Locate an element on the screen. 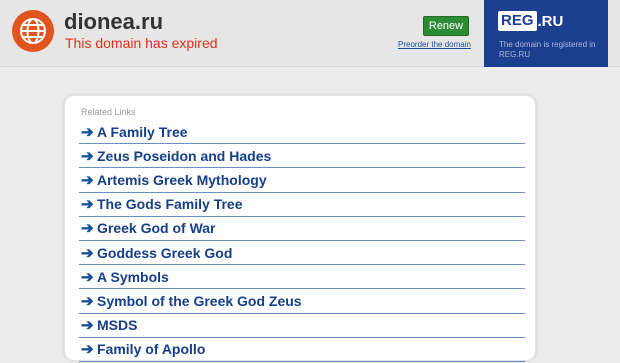  related-link: Goddess Greek God is located at coordinates (164, 253).